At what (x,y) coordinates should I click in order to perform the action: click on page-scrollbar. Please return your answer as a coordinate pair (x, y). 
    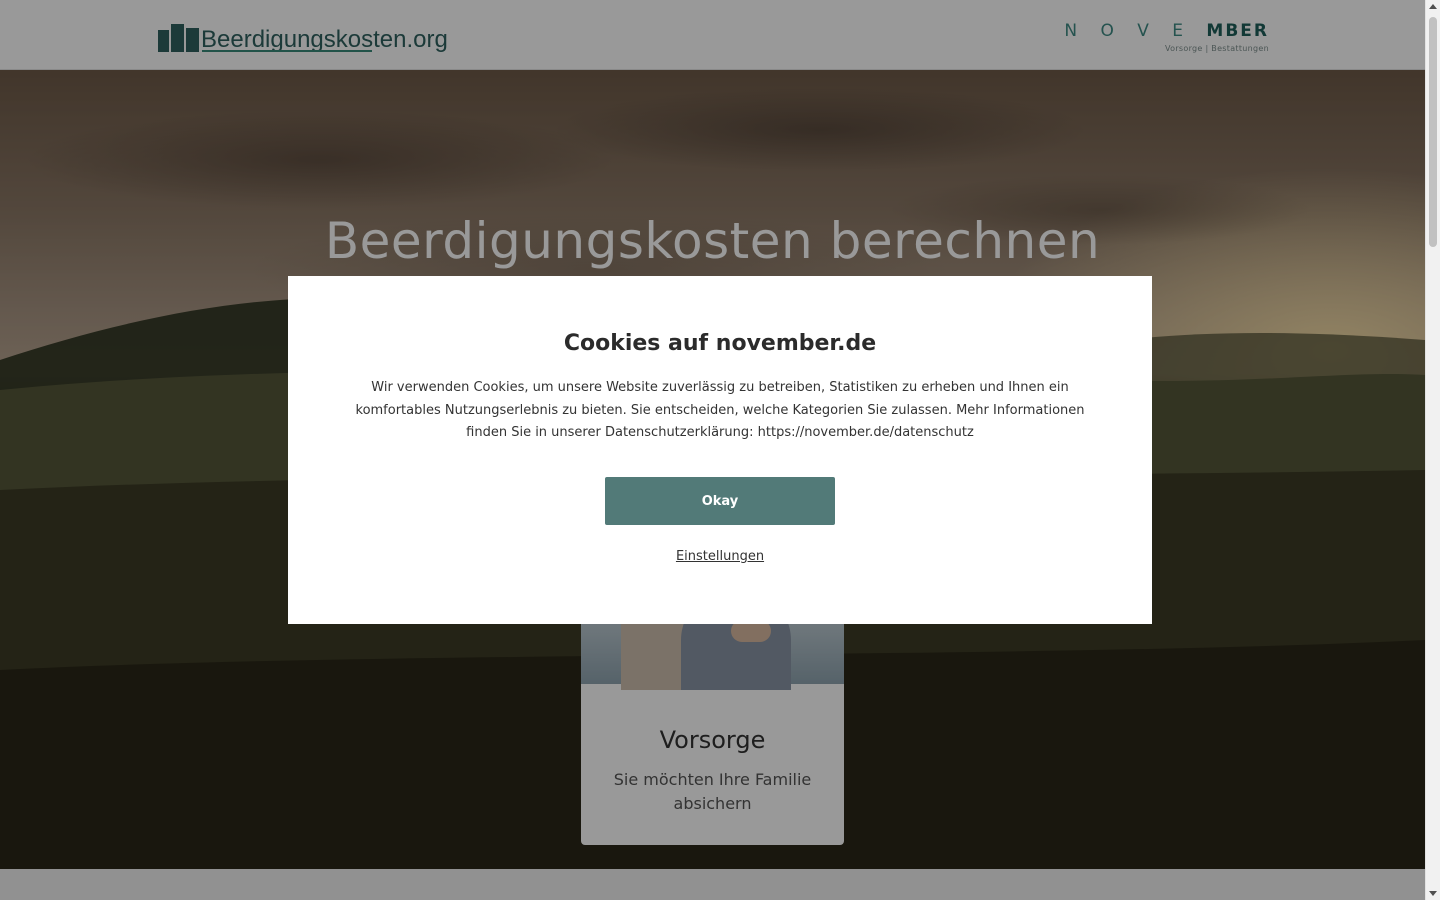
    Looking at the image, I should click on (1432, 450).